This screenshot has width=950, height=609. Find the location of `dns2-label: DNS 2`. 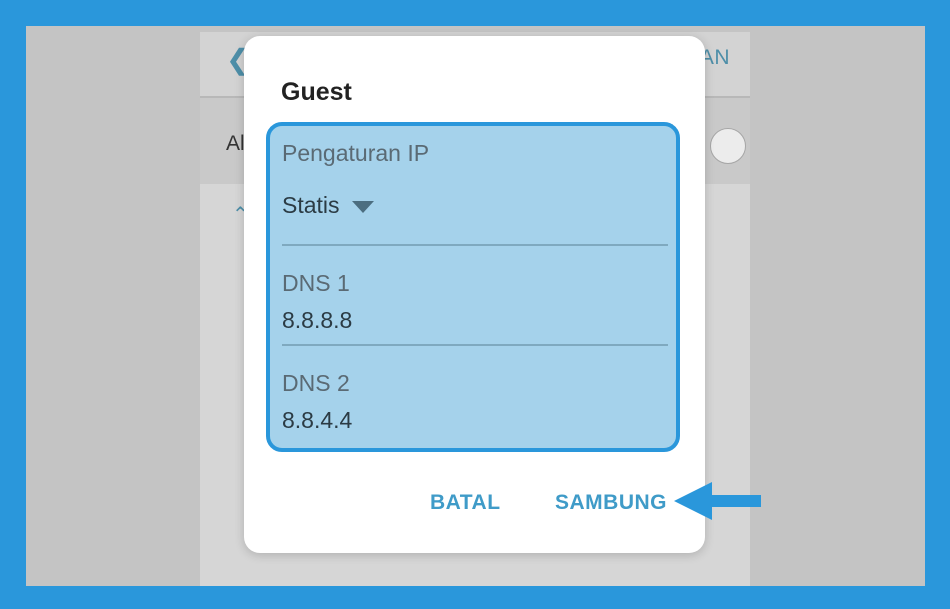

dns2-label: DNS 2 is located at coordinates (316, 383).